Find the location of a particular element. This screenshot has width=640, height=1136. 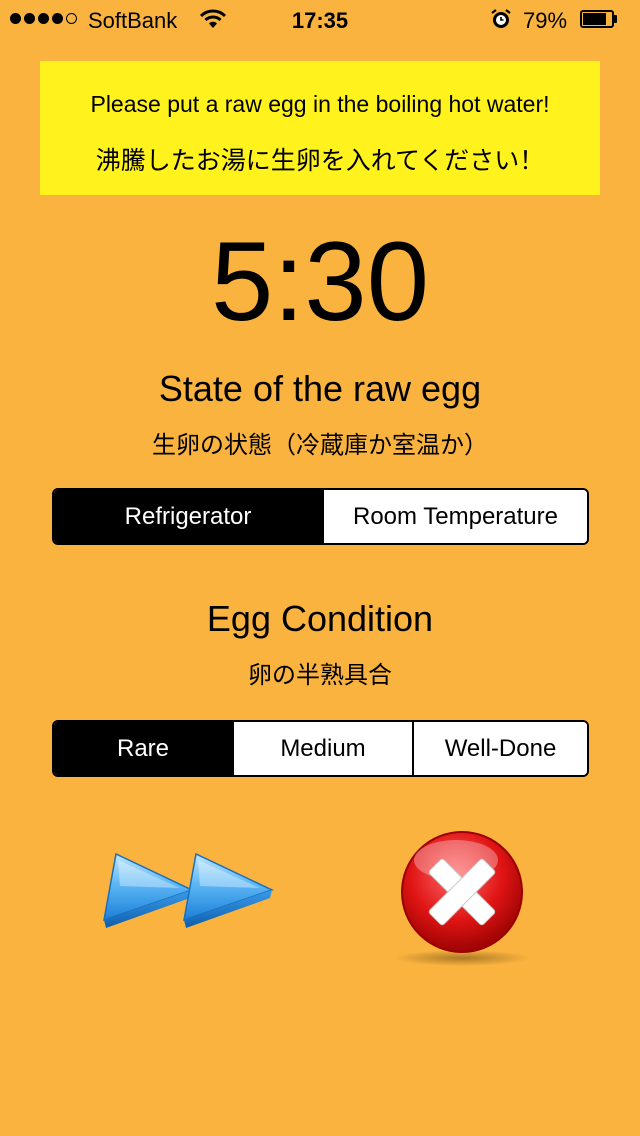

instruction-text-jp: 沸騰したお湯に生卵を入れてください！ is located at coordinates (320, 161).